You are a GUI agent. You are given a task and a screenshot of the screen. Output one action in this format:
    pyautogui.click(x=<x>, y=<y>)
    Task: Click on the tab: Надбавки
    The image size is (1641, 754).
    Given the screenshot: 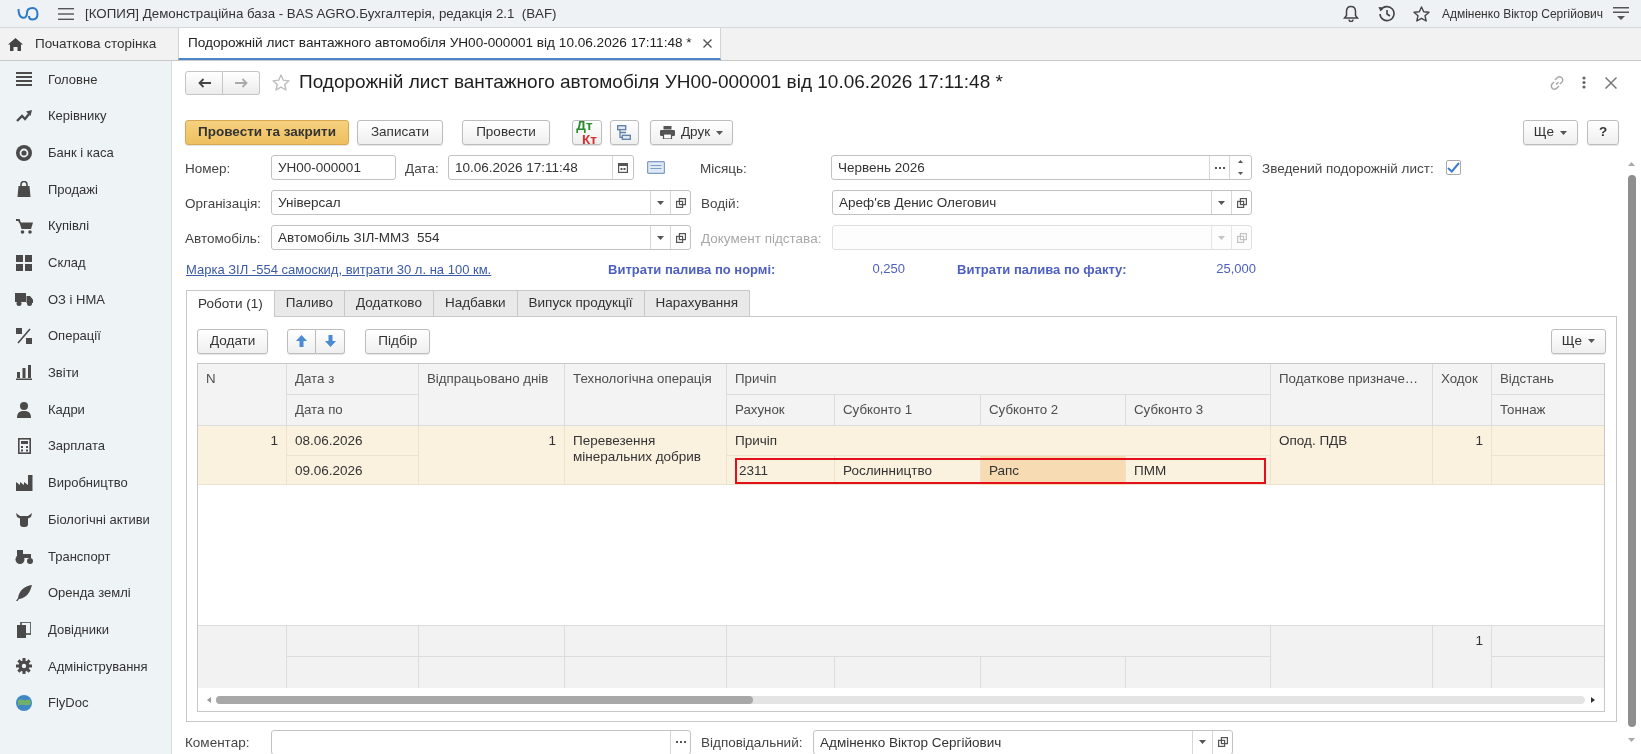 What is the action you would take?
    pyautogui.click(x=475, y=303)
    